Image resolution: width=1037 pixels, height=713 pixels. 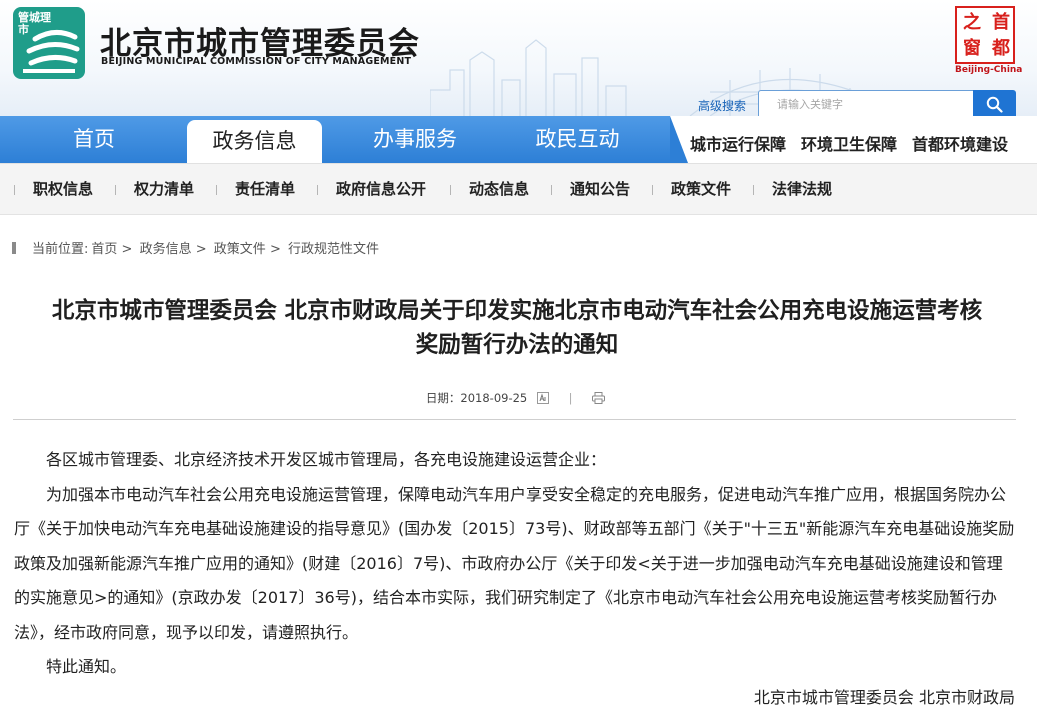 What do you see at coordinates (333, 249) in the screenshot?
I see `breadcrumb-link-normative: 行政规范性文件` at bounding box center [333, 249].